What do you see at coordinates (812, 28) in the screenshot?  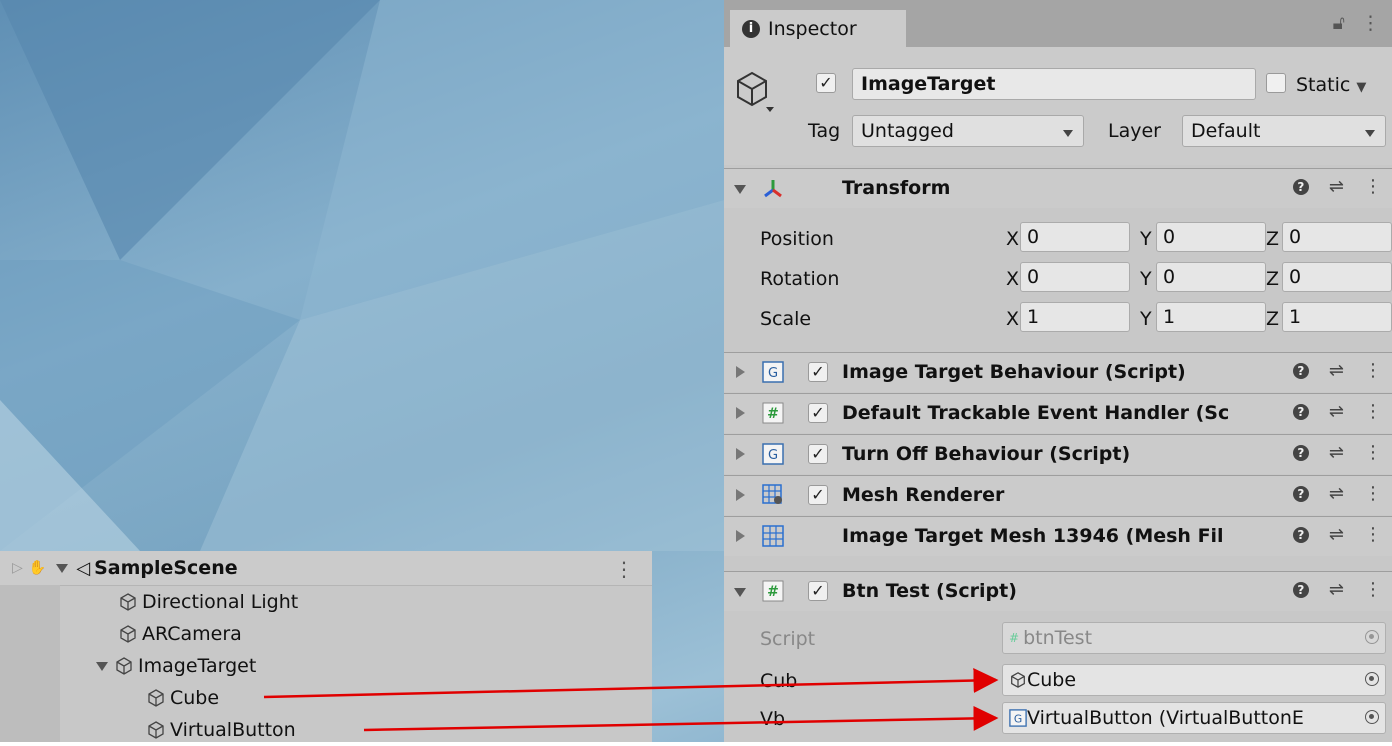 I see `tab-label: Inspector` at bounding box center [812, 28].